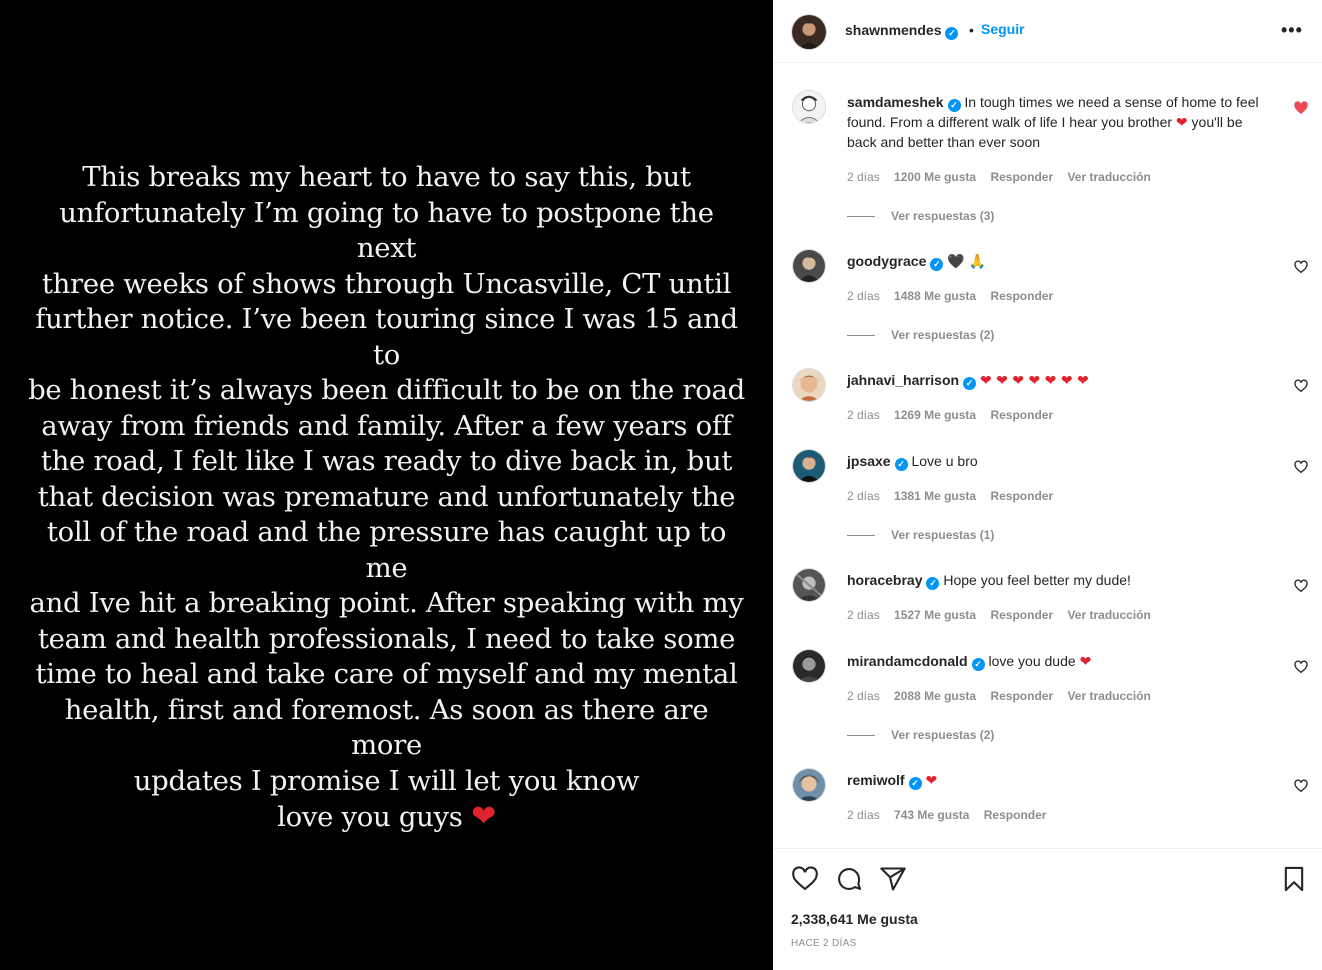 The height and width of the screenshot is (970, 1322). I want to click on comment-username: horacebray, so click(884, 580).